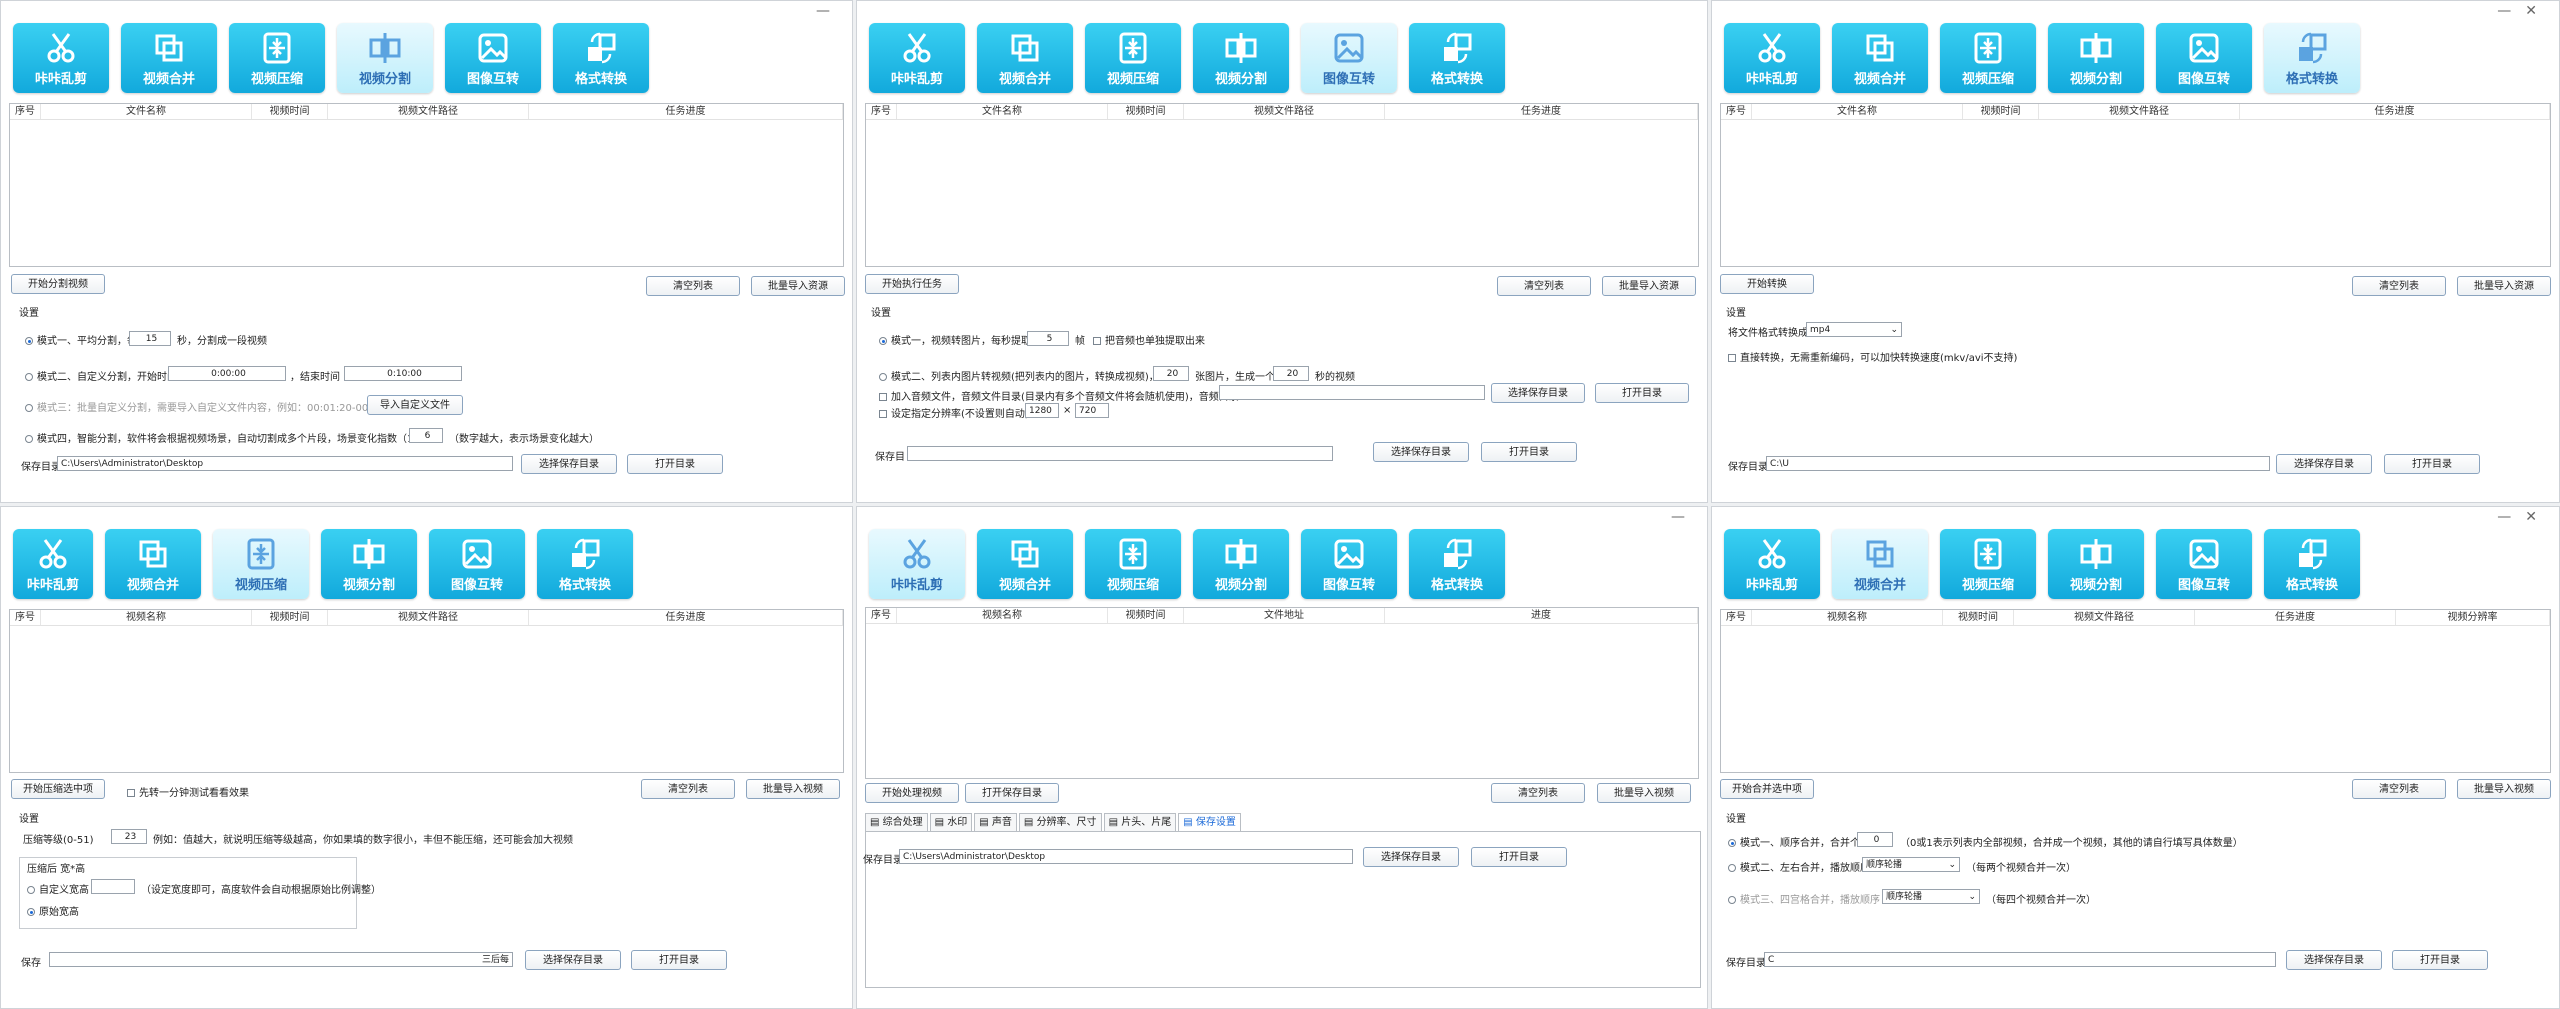 The image size is (2560, 1009). Describe the element at coordinates (995, 822) in the screenshot. I see `tab-audio: ▤ 声音` at that location.